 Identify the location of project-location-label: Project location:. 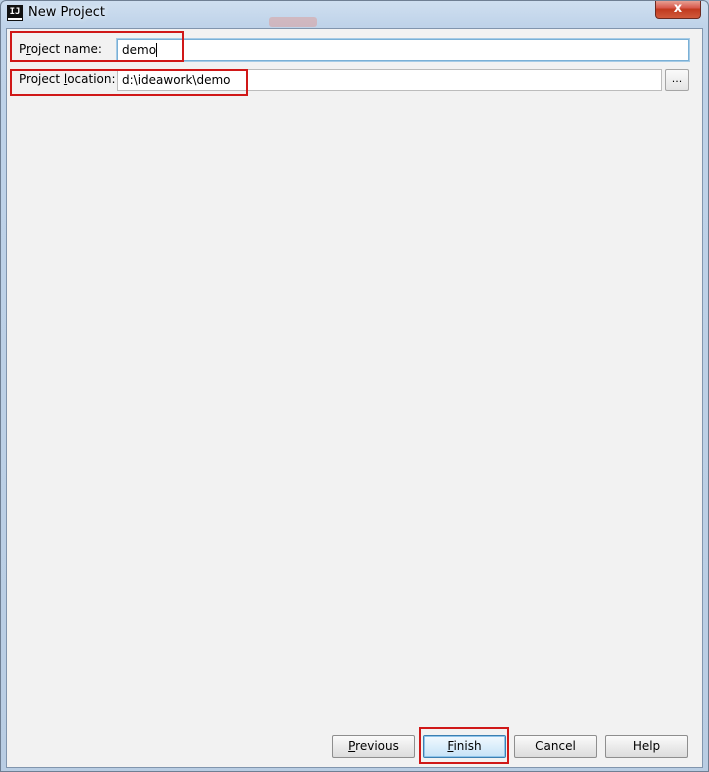
(67, 79).